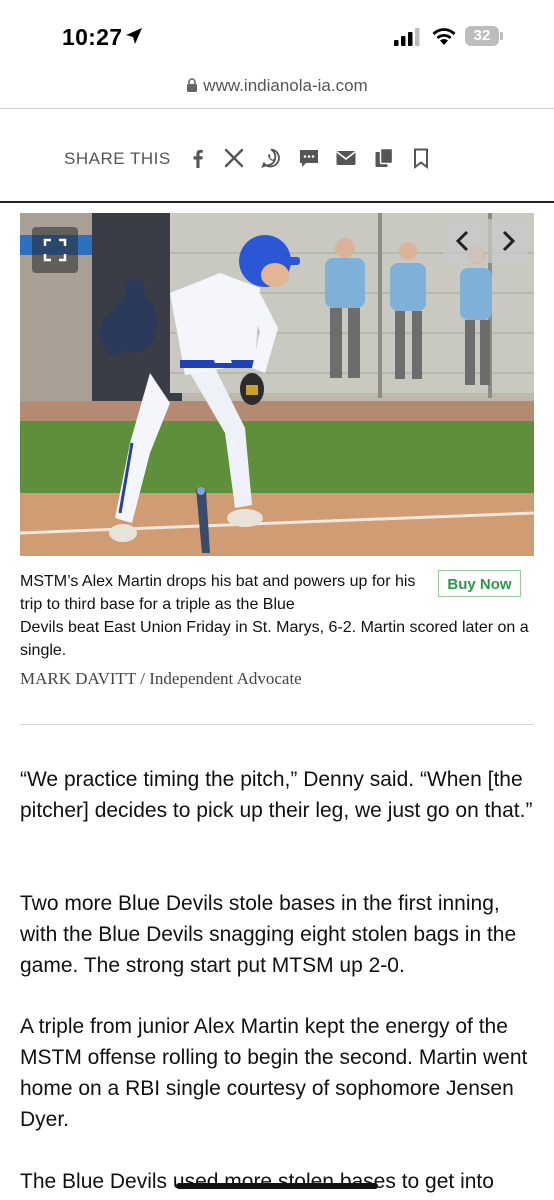 This screenshot has height=1200, width=554. Describe the element at coordinates (134, 36) in the screenshot. I see `location-arrow-icon` at that location.